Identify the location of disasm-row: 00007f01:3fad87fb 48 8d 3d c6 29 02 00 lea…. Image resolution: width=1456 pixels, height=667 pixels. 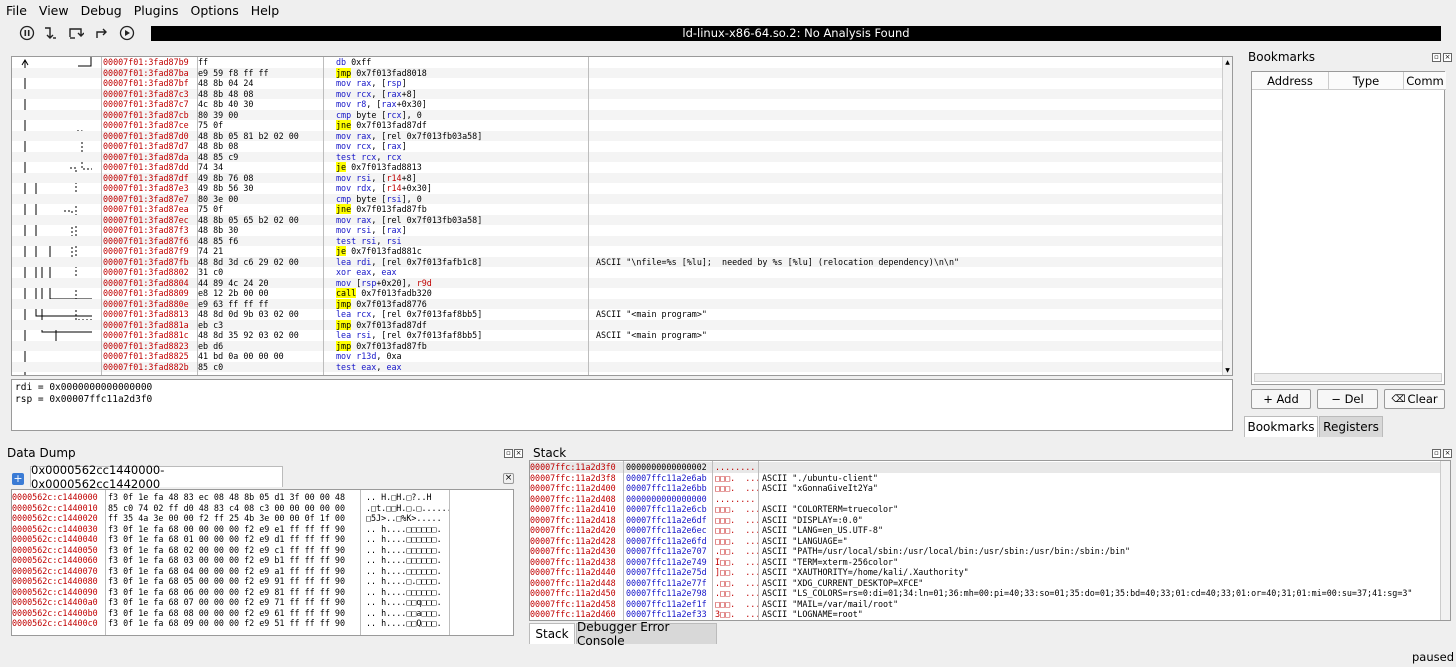
(617, 261).